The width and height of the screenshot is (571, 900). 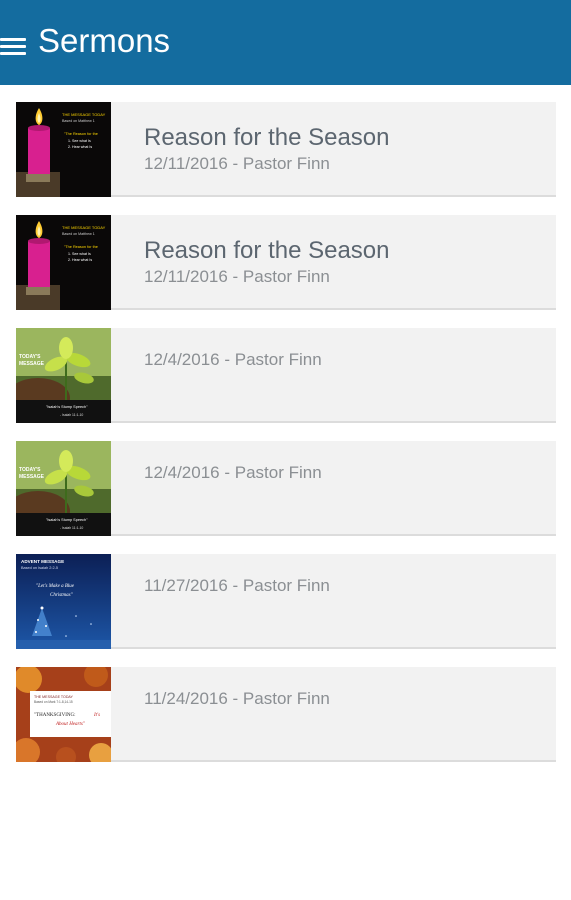 I want to click on sermon-date-speaker: 11/27/2016 - Pastor Finn, so click(x=237, y=585).